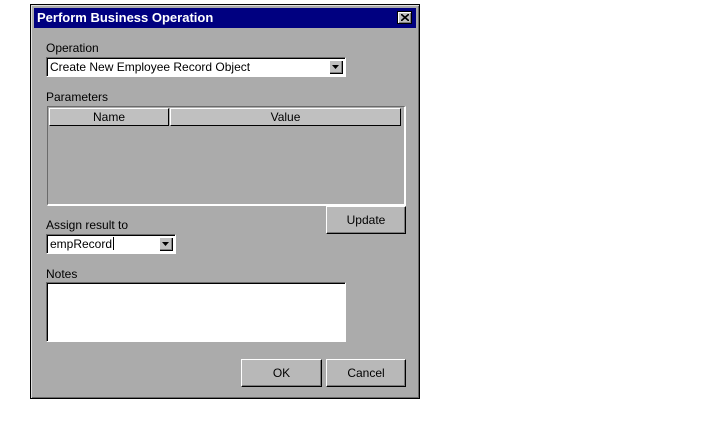  Describe the element at coordinates (87, 225) in the screenshot. I see `assign-result-label: Assign result to` at that location.